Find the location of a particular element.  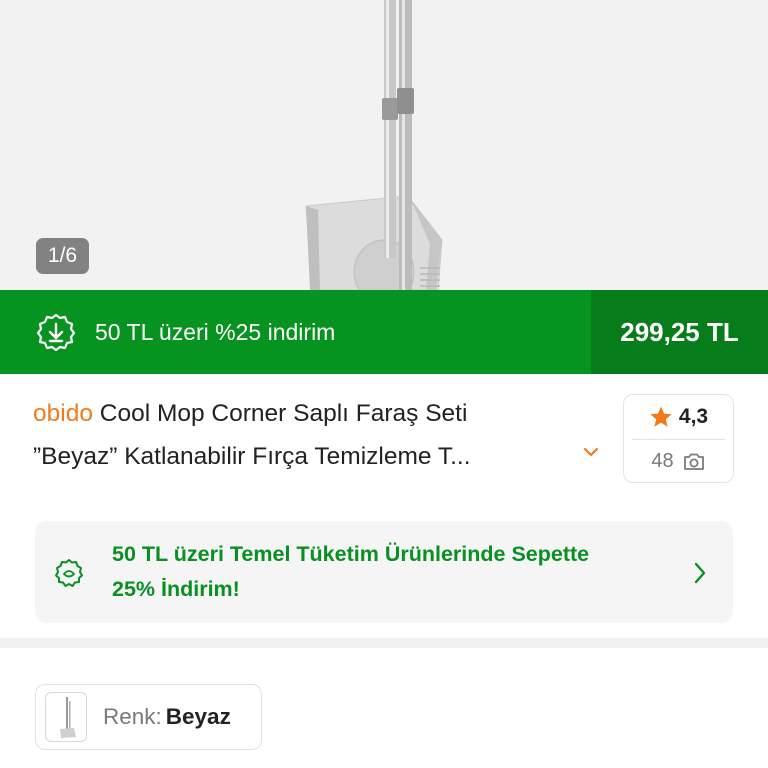

discount-promo-bar: 50 TL üzeri %25 indirim 299,25 TL is located at coordinates (384, 332).